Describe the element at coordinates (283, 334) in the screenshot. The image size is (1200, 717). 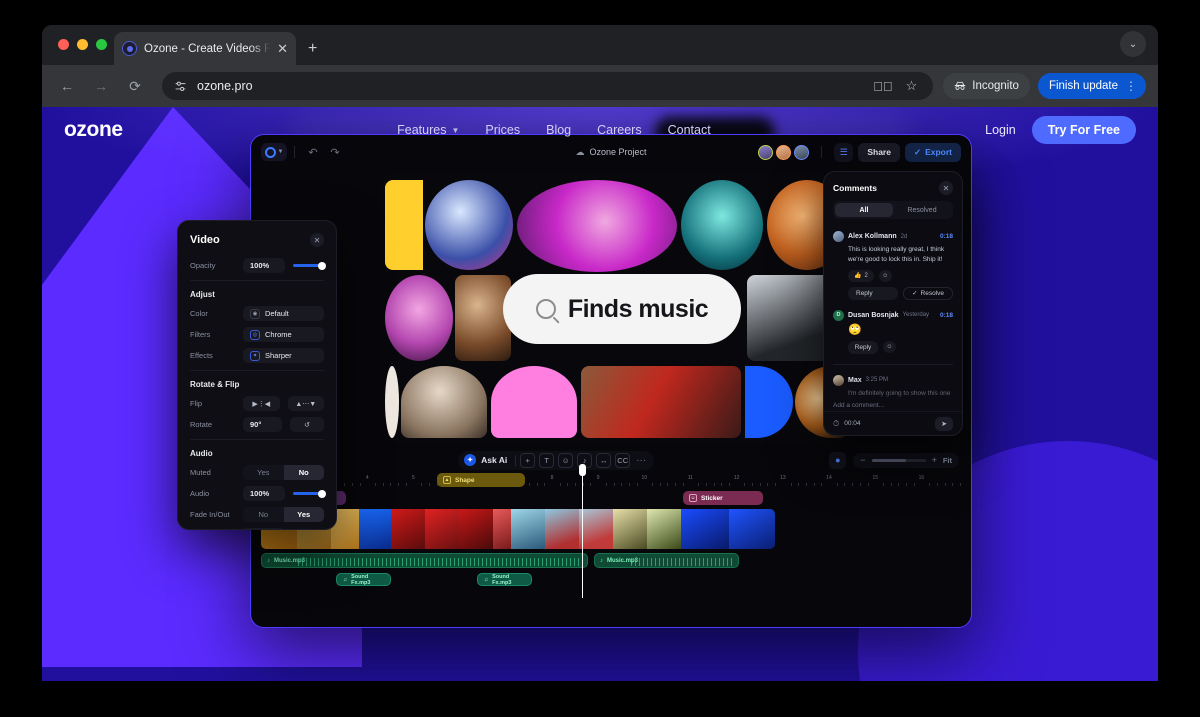
I see `filters-select: ◎ Chrome` at that location.